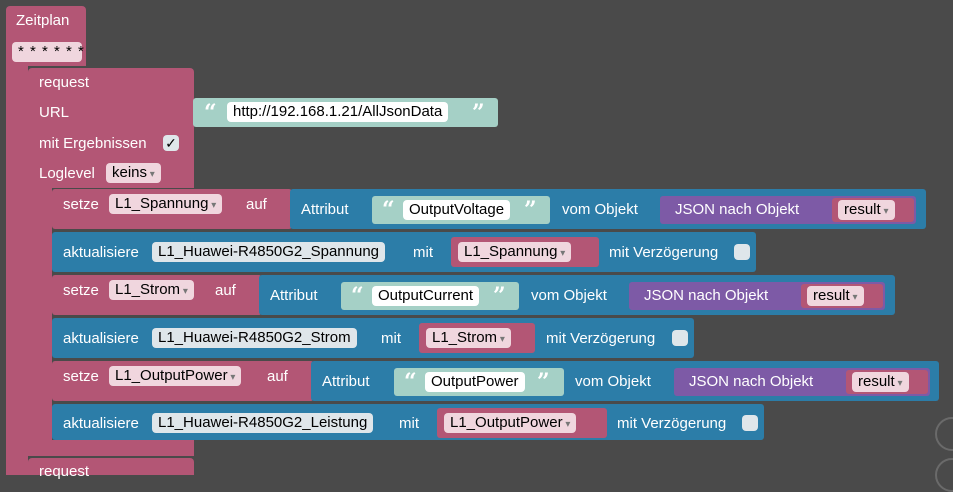 The image size is (953, 492). I want to click on request-body, so click(40, 317).